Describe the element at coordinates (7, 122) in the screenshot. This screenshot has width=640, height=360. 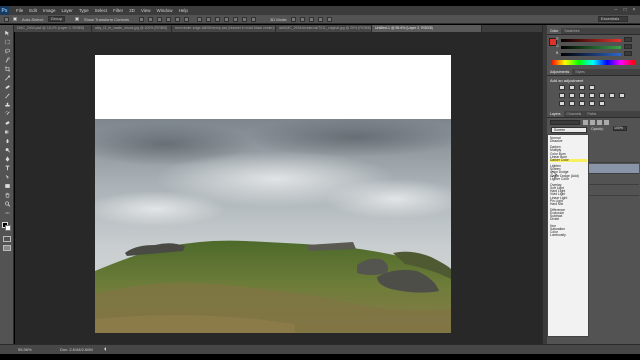
I see `eraser-tool-icon` at that location.